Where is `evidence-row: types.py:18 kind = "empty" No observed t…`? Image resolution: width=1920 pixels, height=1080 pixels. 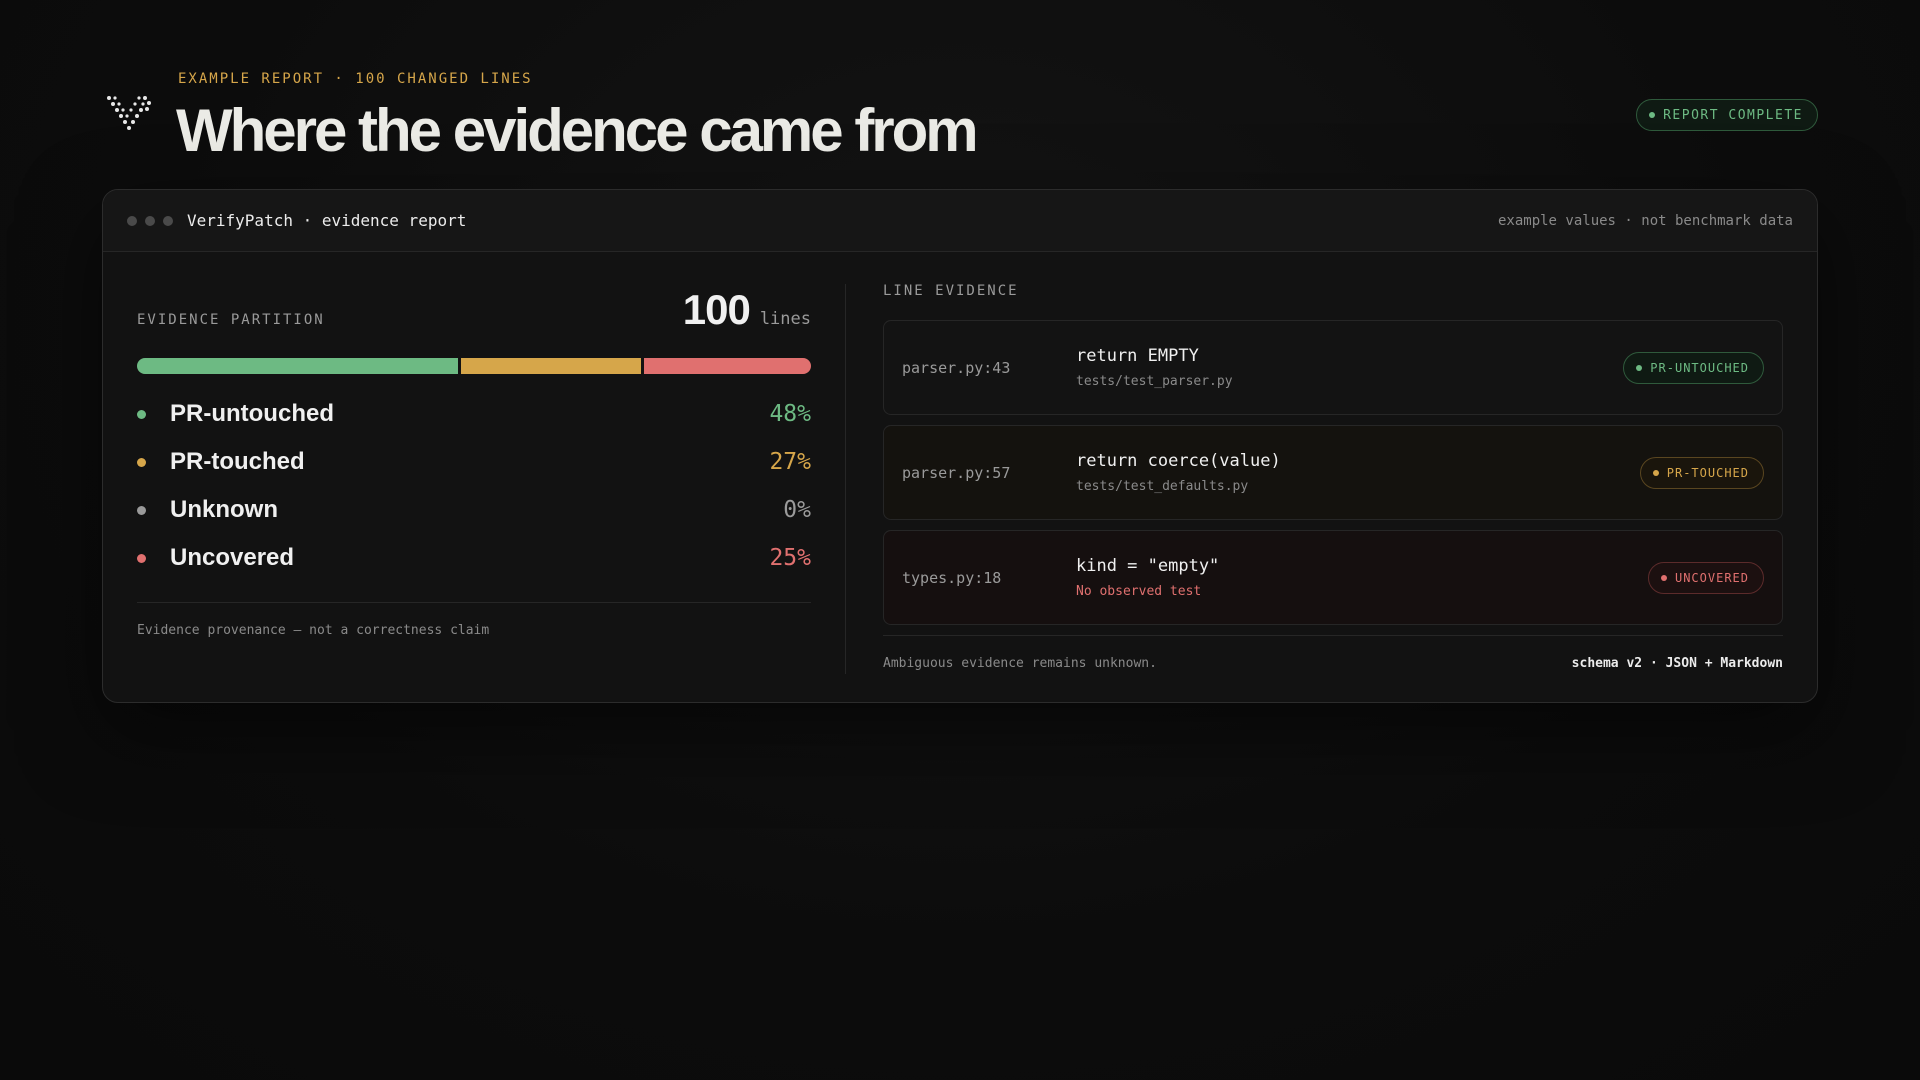
evidence-row: types.py:18 kind = "empty" No observed t… is located at coordinates (1333, 577).